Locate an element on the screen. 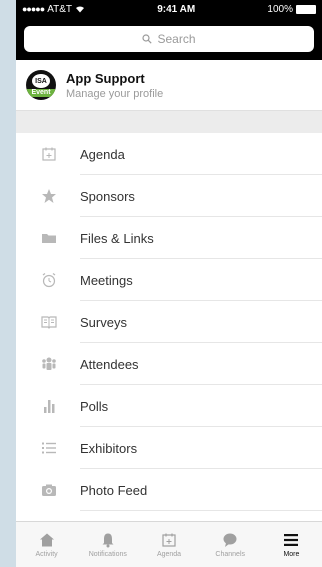 Image resolution: width=322 pixels, height=567 pixels. tab-label: More is located at coordinates (291, 554).